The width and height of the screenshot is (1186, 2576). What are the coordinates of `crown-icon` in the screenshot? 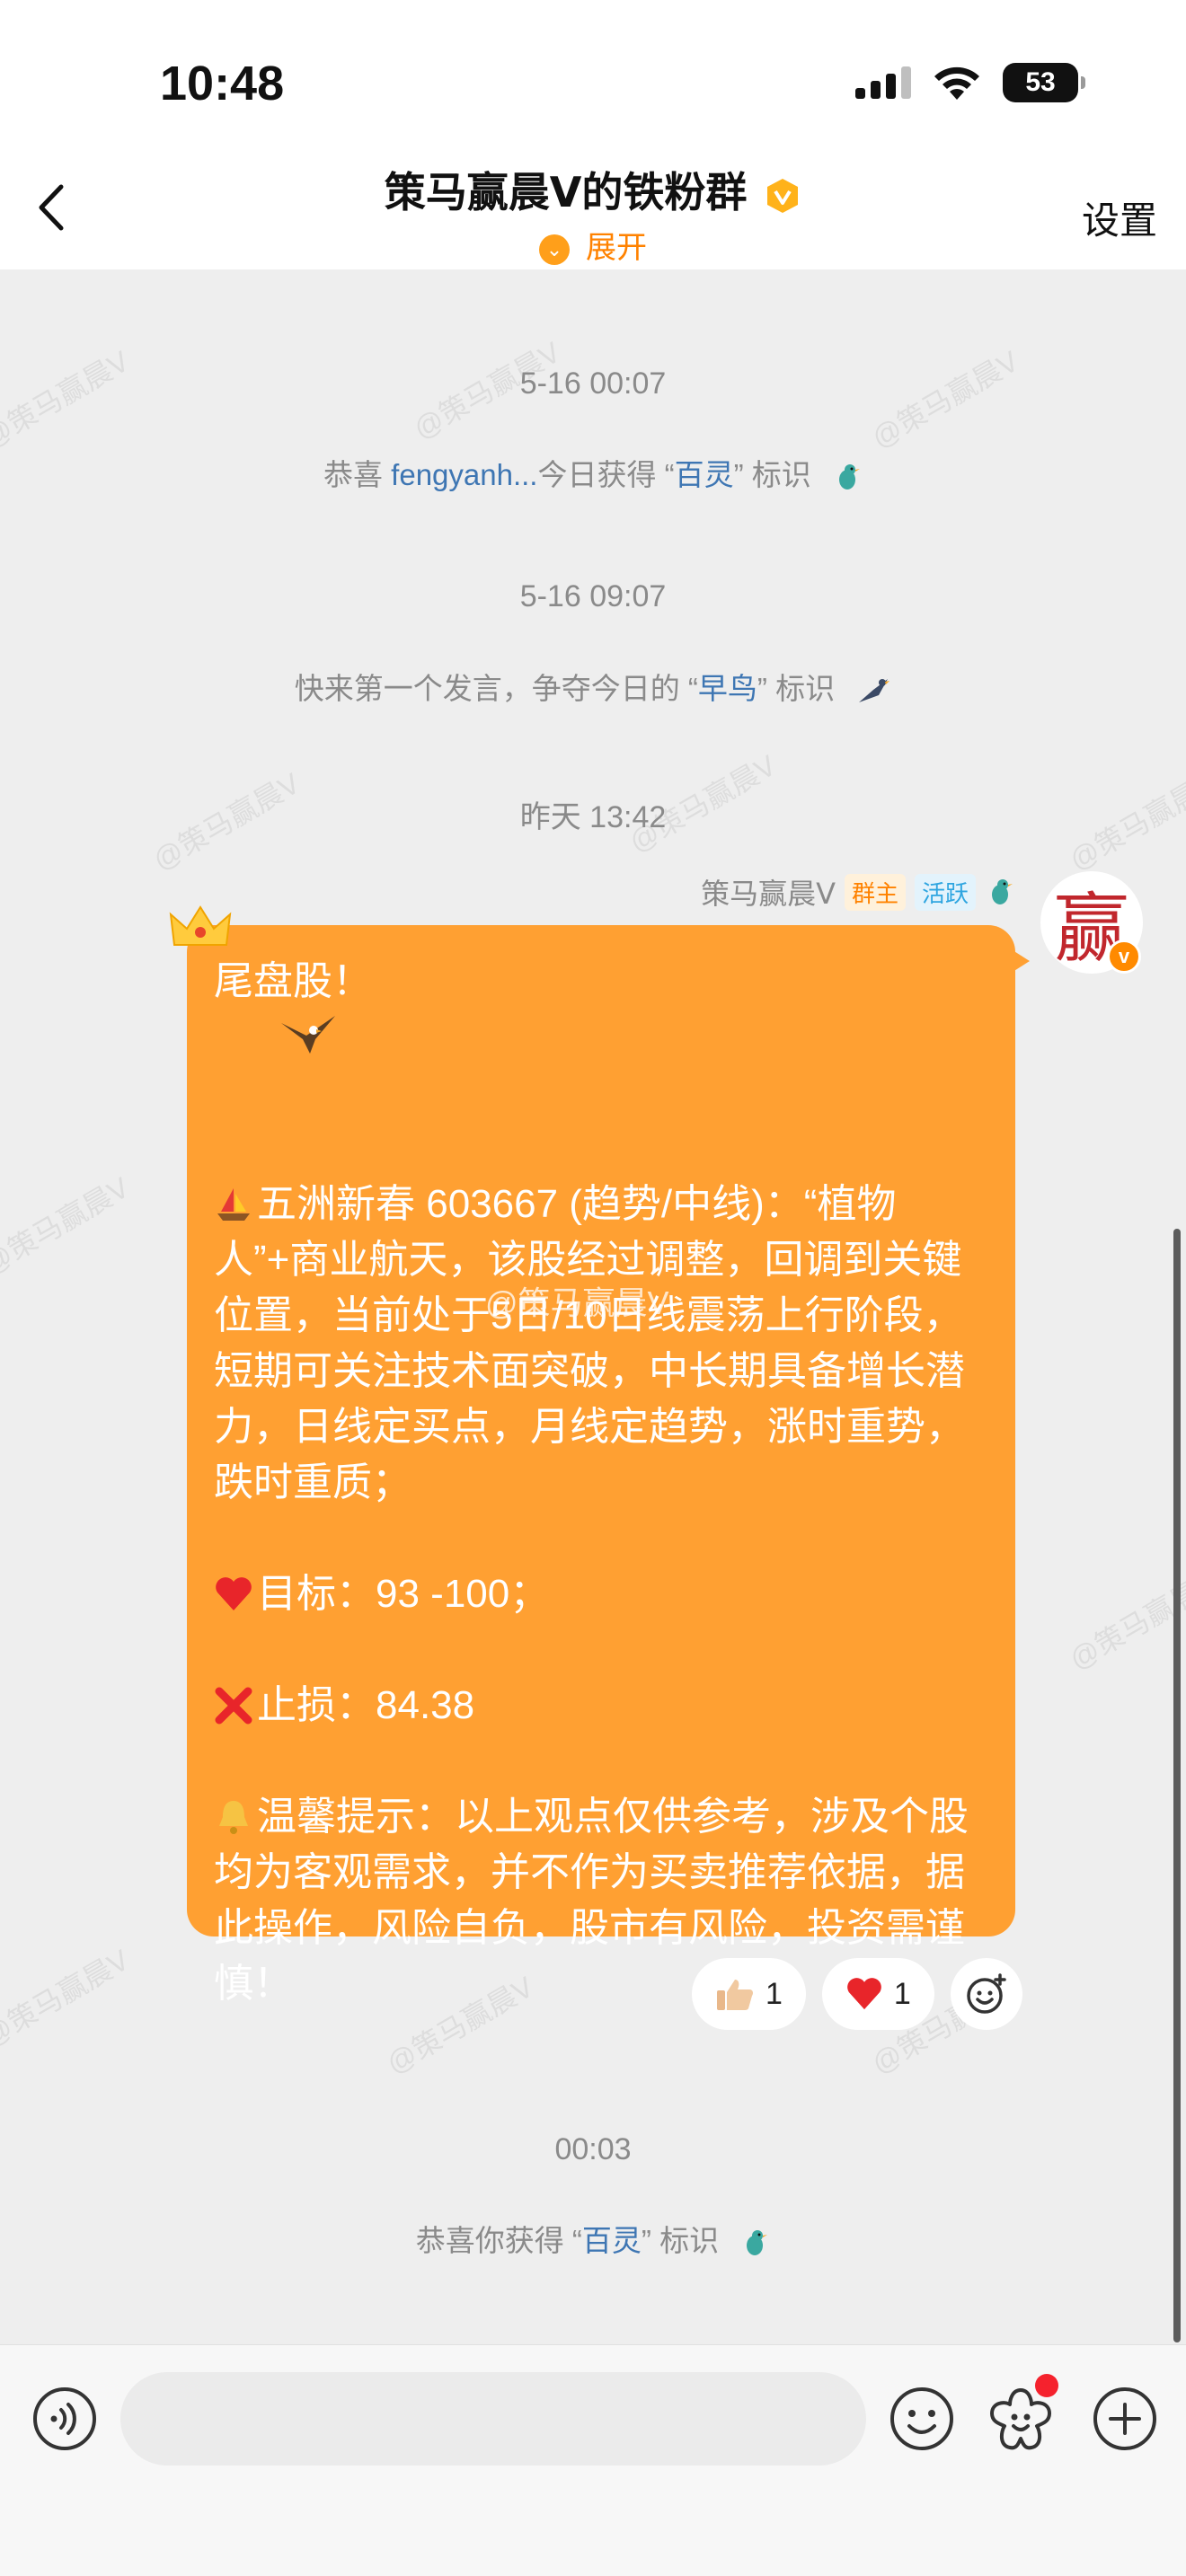 It's located at (200, 925).